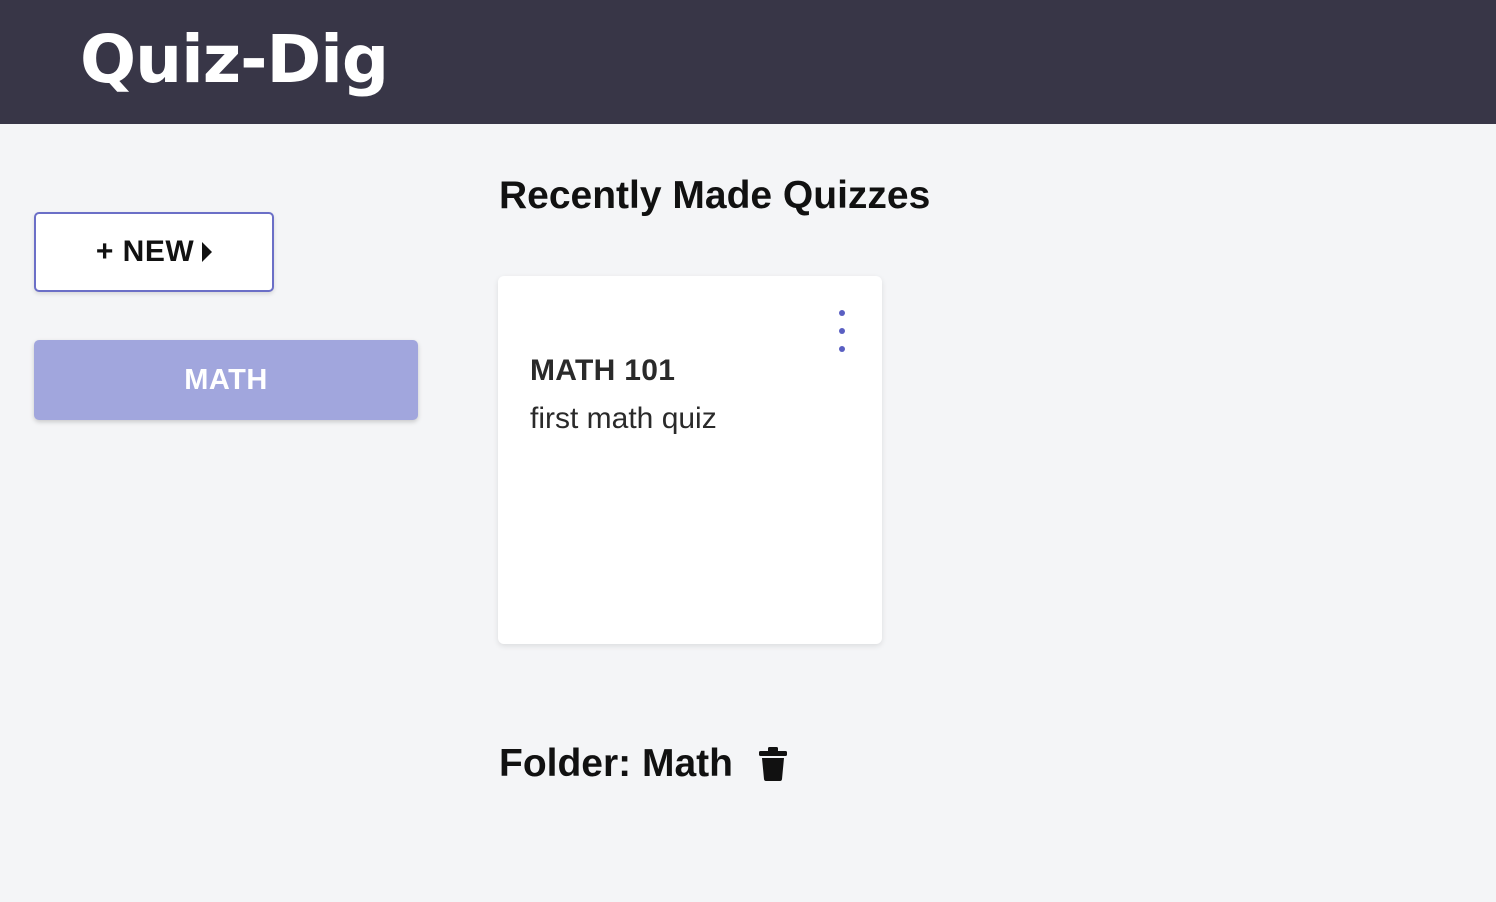 This screenshot has width=1496, height=902. What do you see at coordinates (690, 460) in the screenshot?
I see `quiz-card: MATH 101 first math quiz` at bounding box center [690, 460].